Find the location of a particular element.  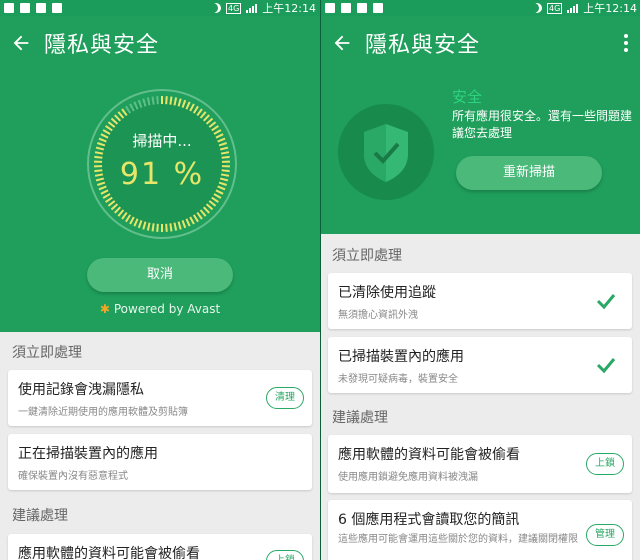

card-subtitle: 一鍵清除近期使用的應用軟體及剪貼簿 is located at coordinates (103, 412).